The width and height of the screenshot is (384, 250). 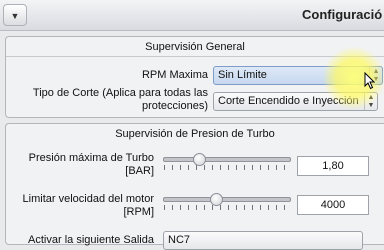 I want to click on speed-limit-ticks, so click(x=227, y=207).